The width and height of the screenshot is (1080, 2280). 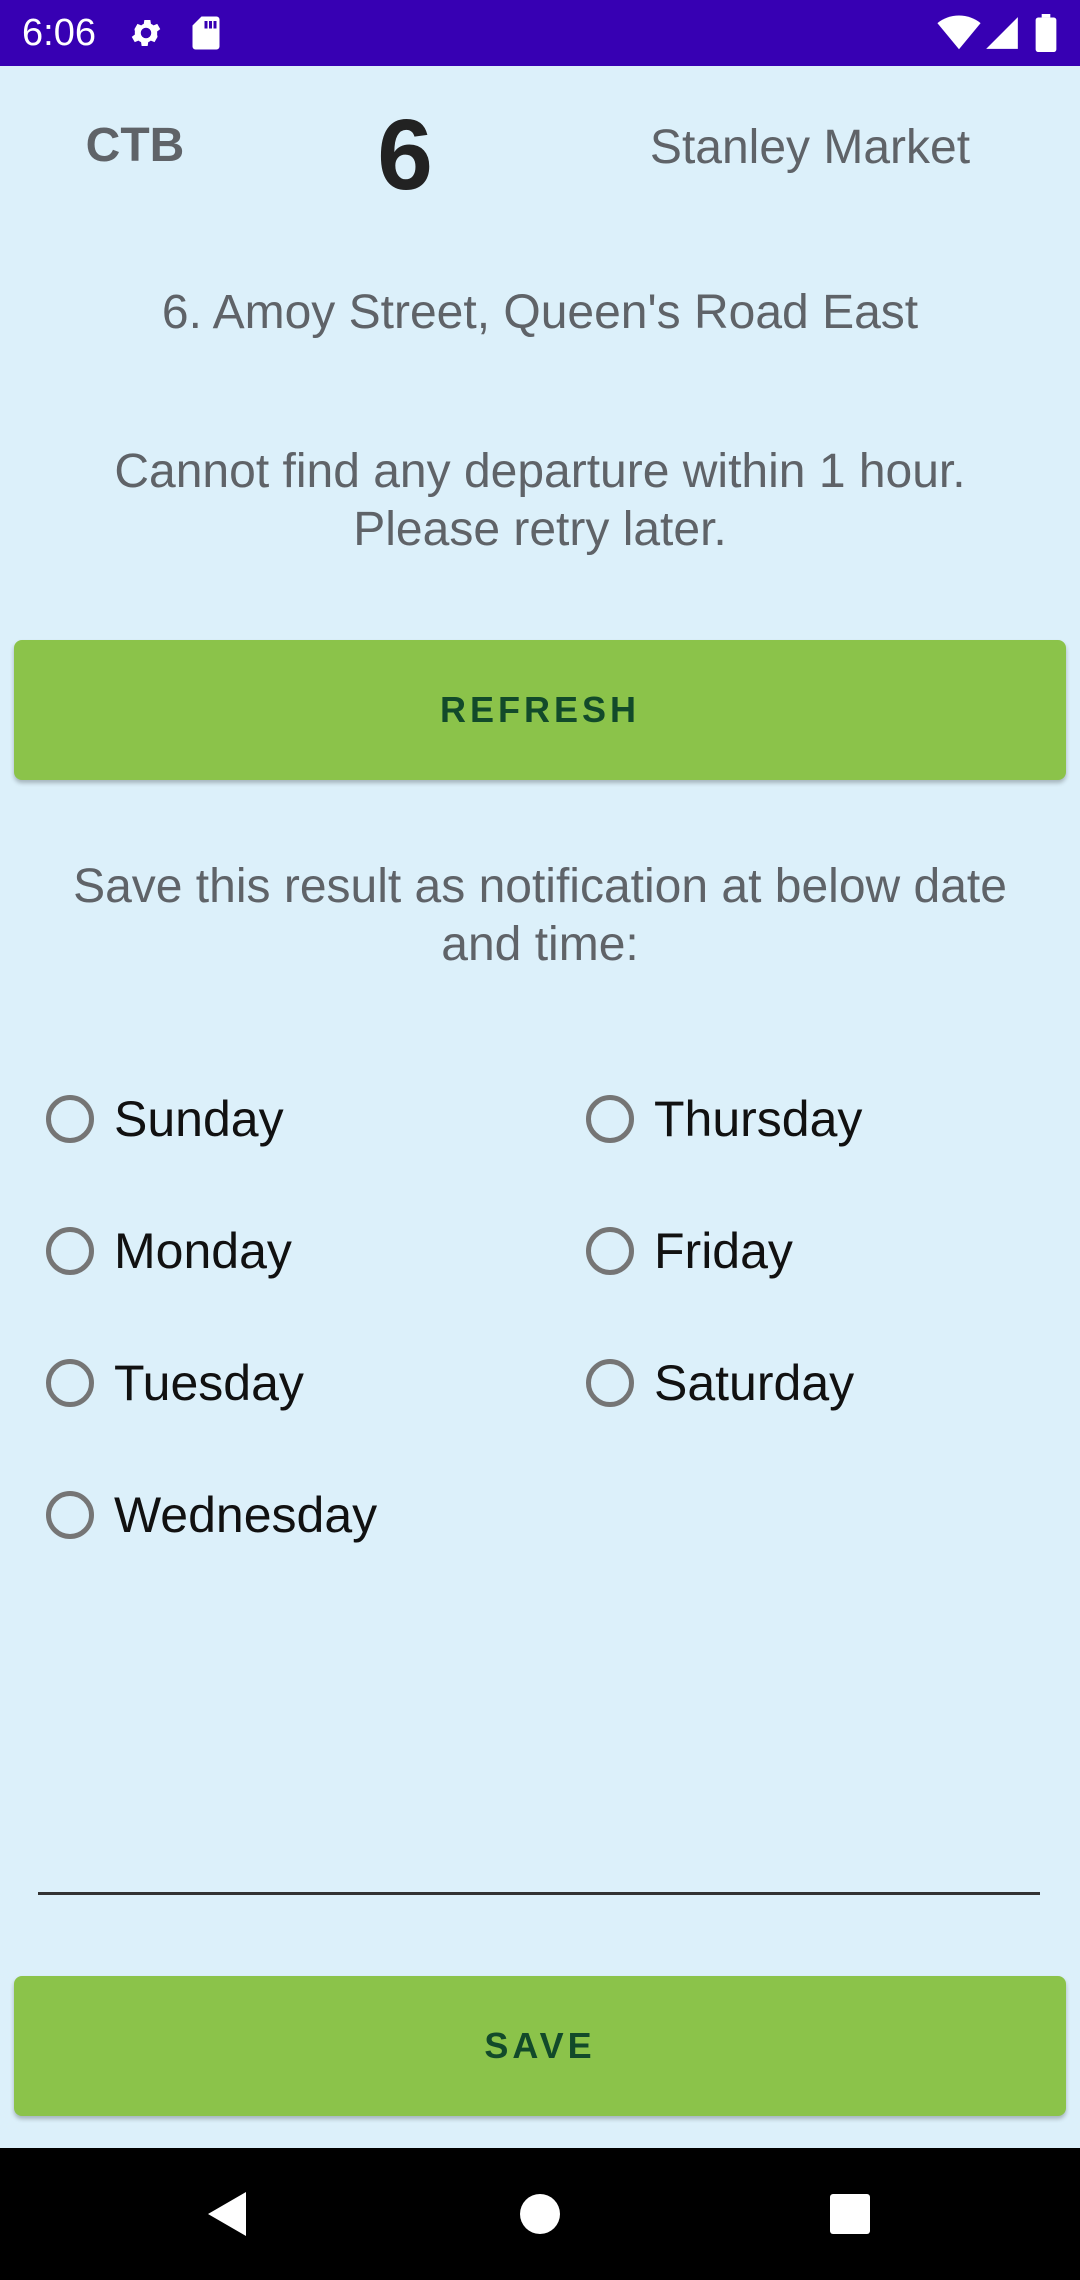 What do you see at coordinates (850, 2214) in the screenshot?
I see `recents-icon` at bounding box center [850, 2214].